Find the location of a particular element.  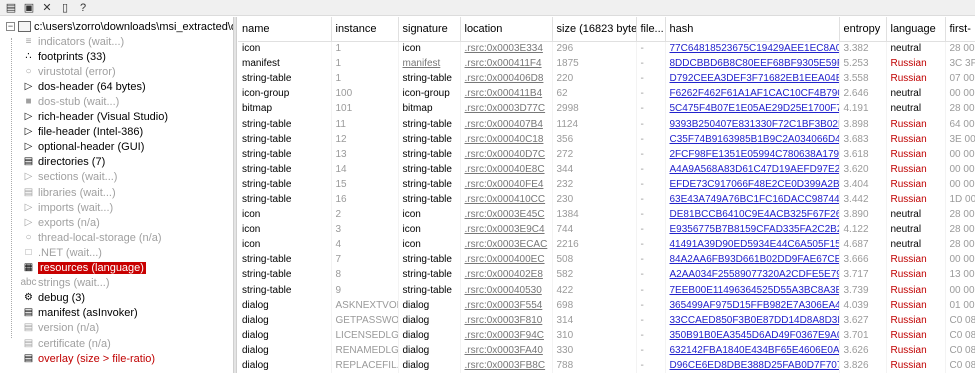

tree-item: ▷ sections (wait...) is located at coordinates (70, 177).